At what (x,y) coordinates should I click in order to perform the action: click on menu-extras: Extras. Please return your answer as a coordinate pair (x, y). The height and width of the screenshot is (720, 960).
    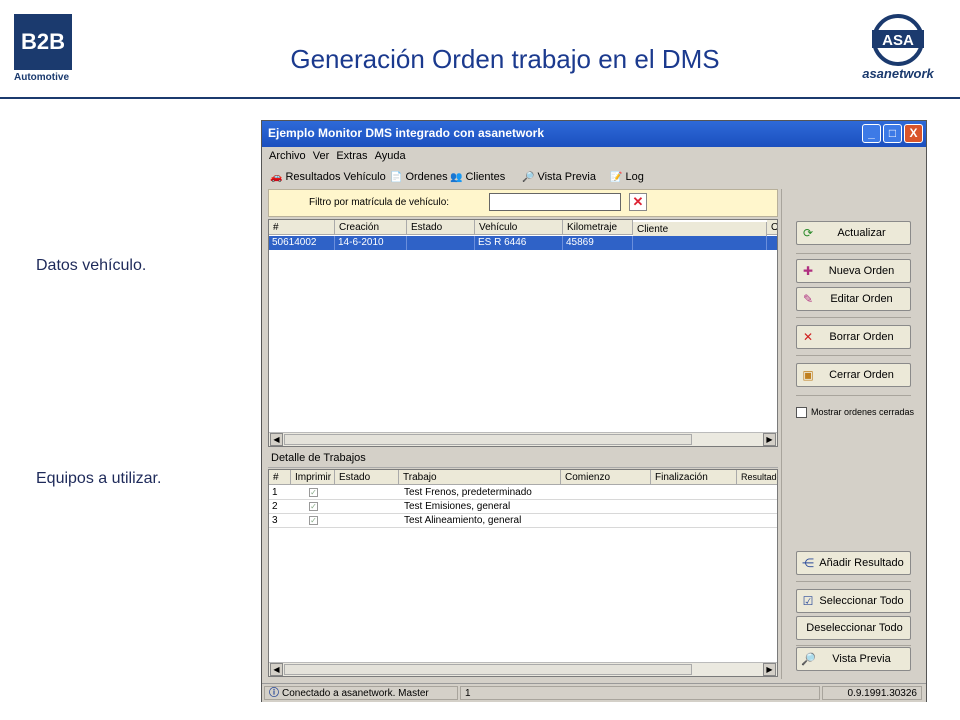
    Looking at the image, I should click on (351, 156).